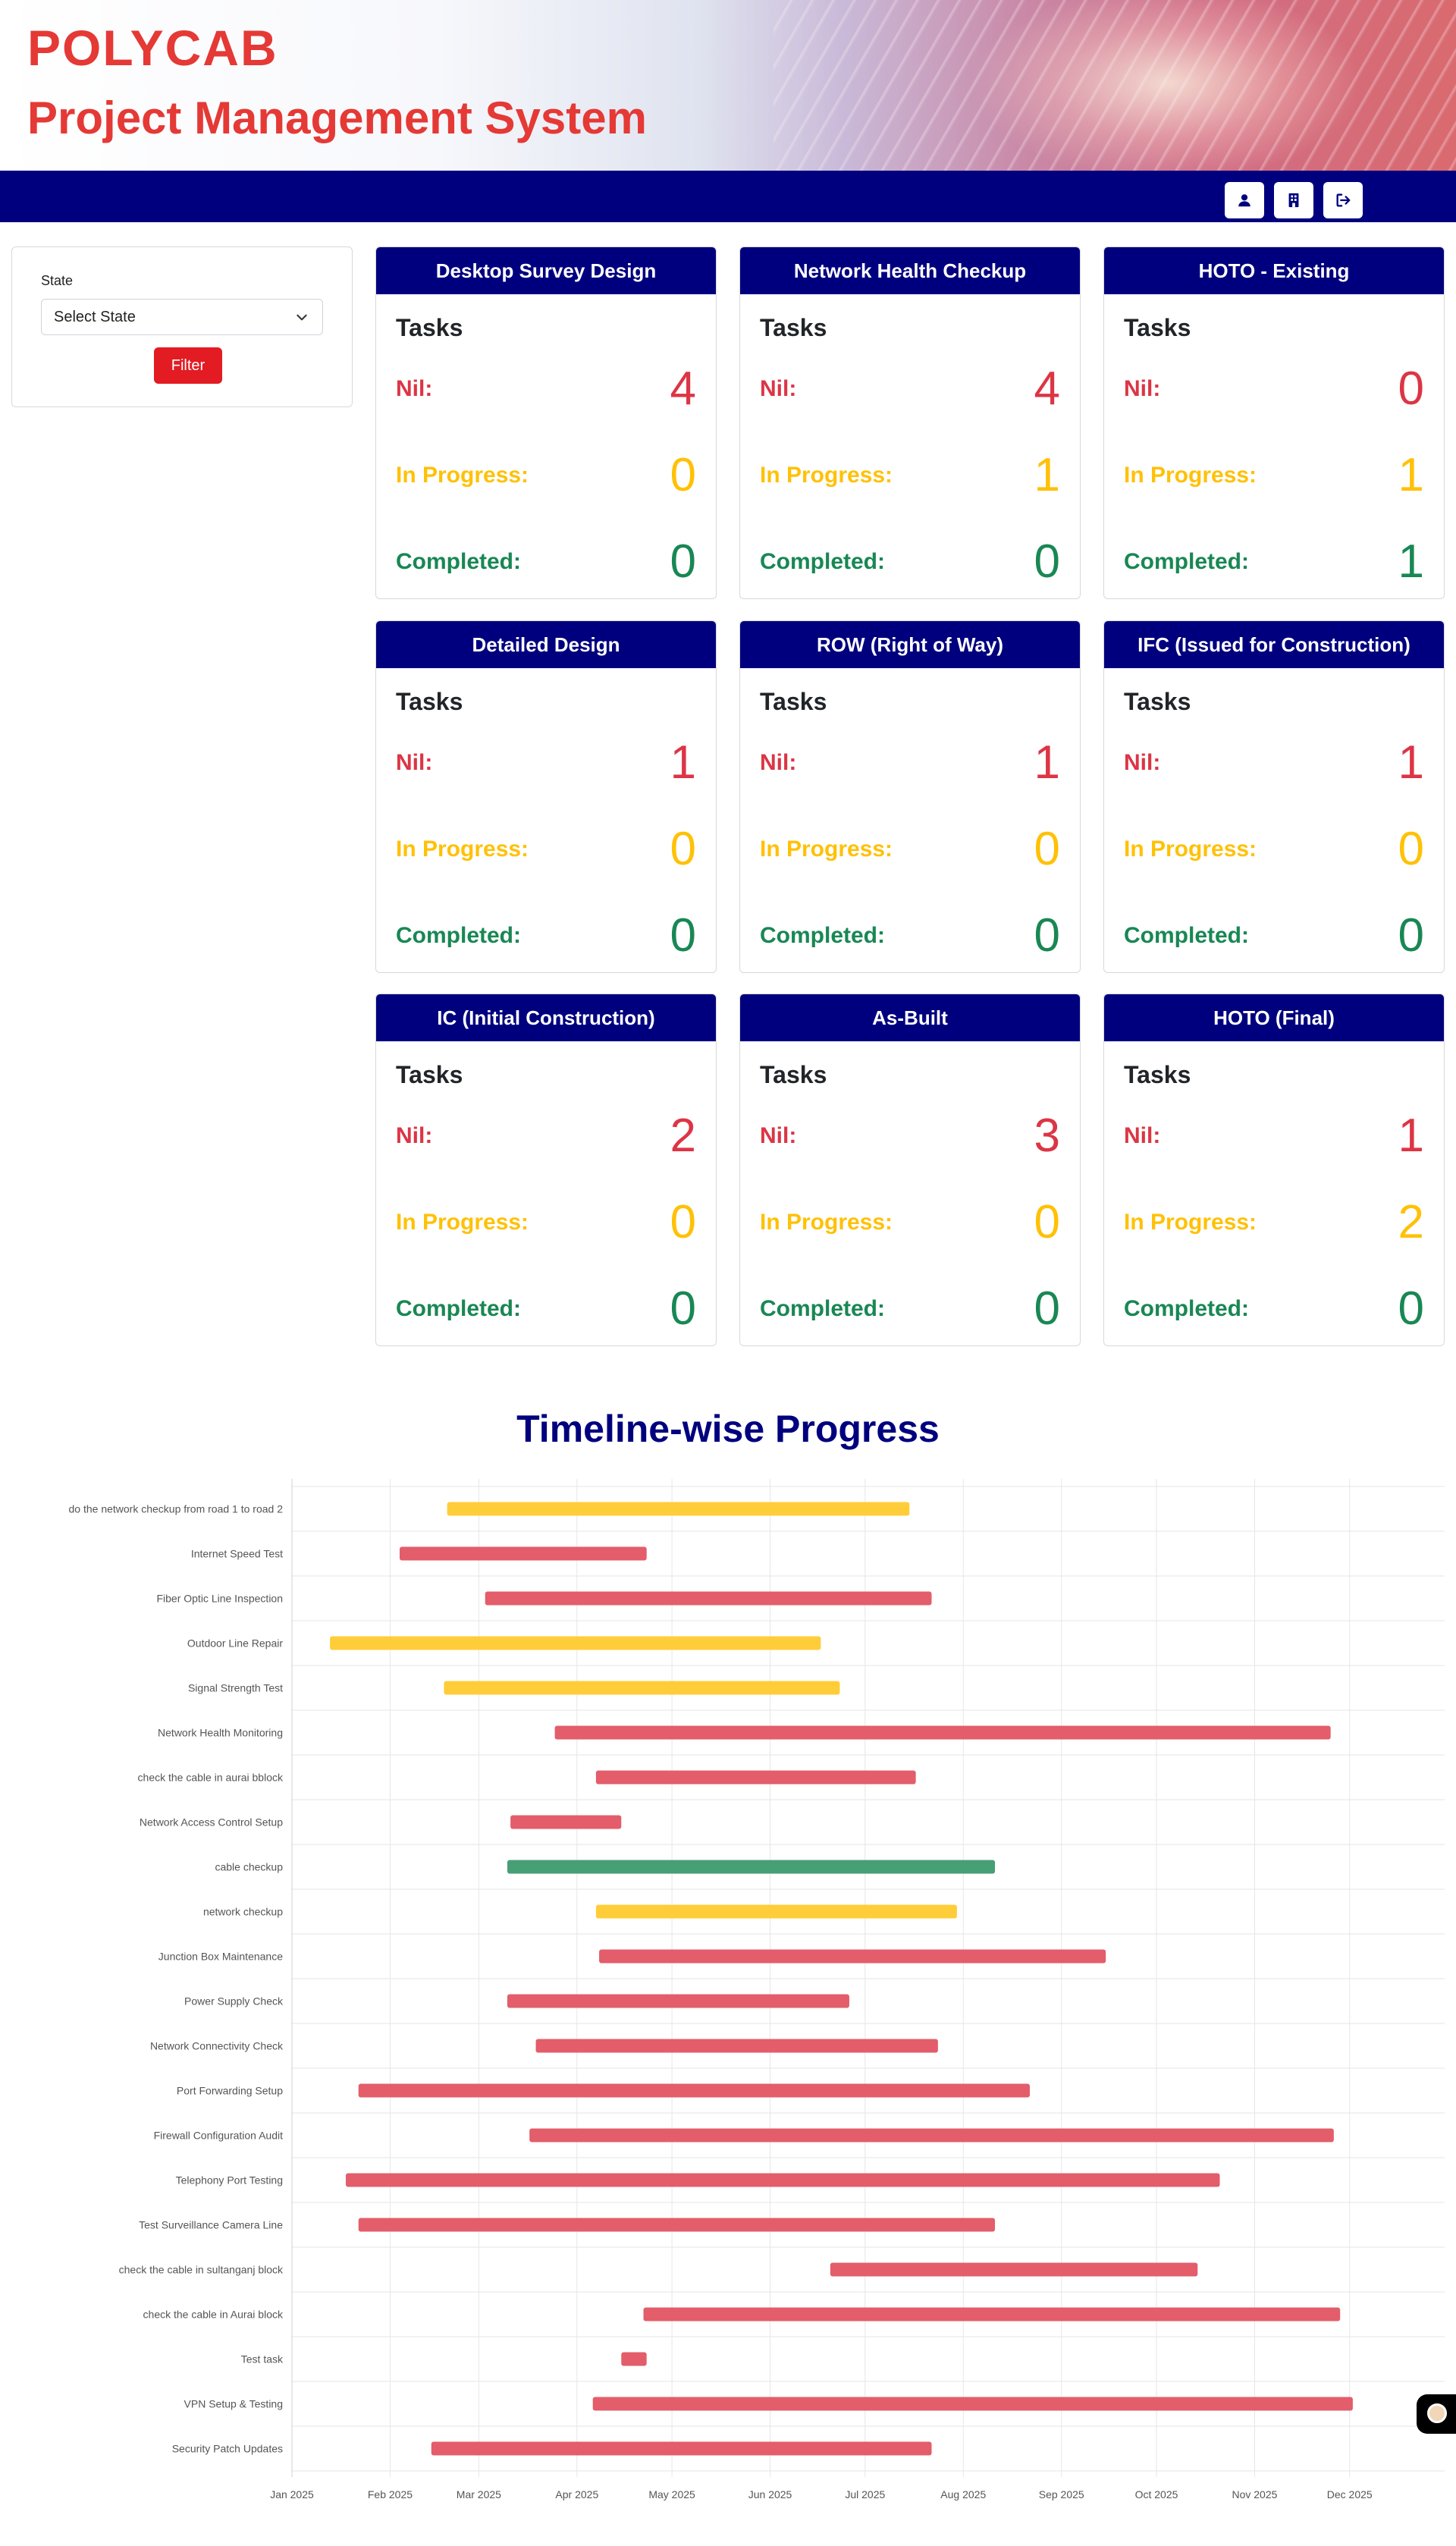 This screenshot has width=1456, height=2546. What do you see at coordinates (1047, 1222) in the screenshot?
I see `in-progress-count: 0` at bounding box center [1047, 1222].